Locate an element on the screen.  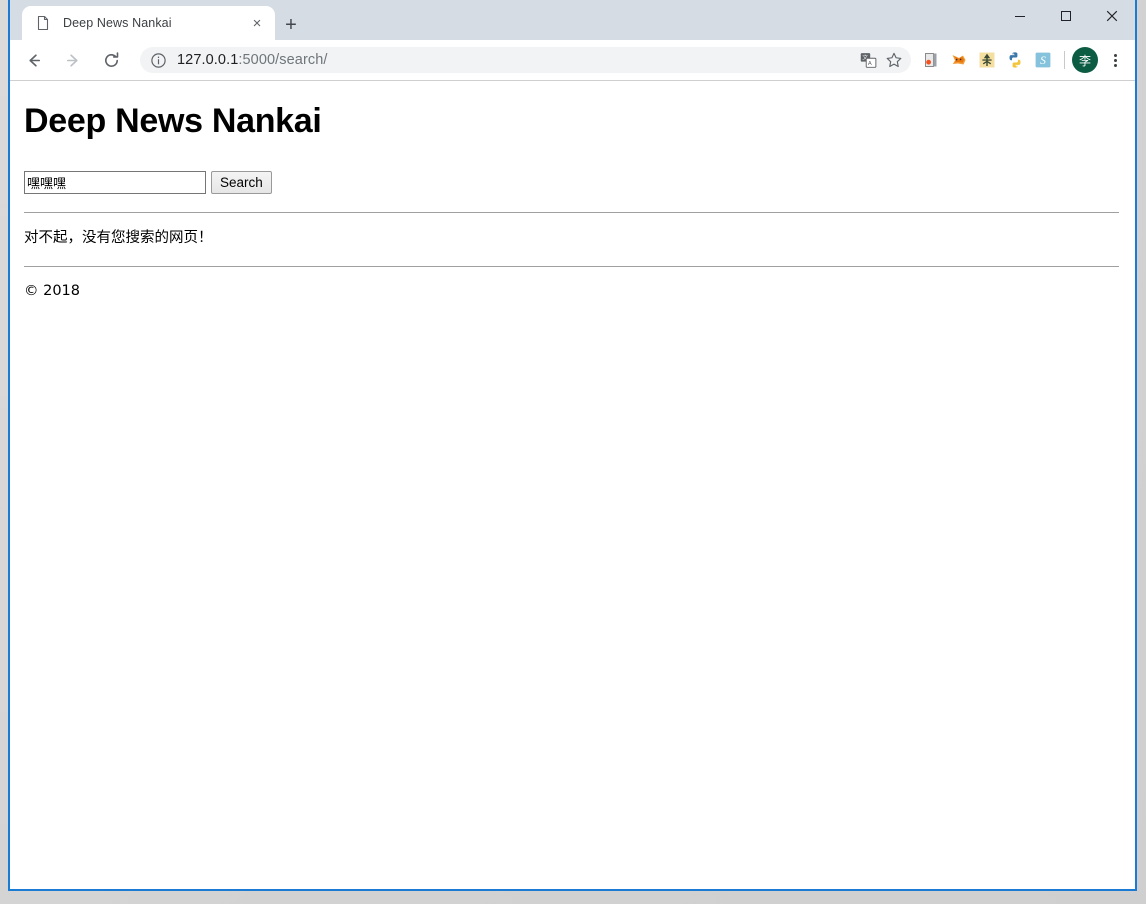
info-circle-icon is located at coordinates (158, 60).